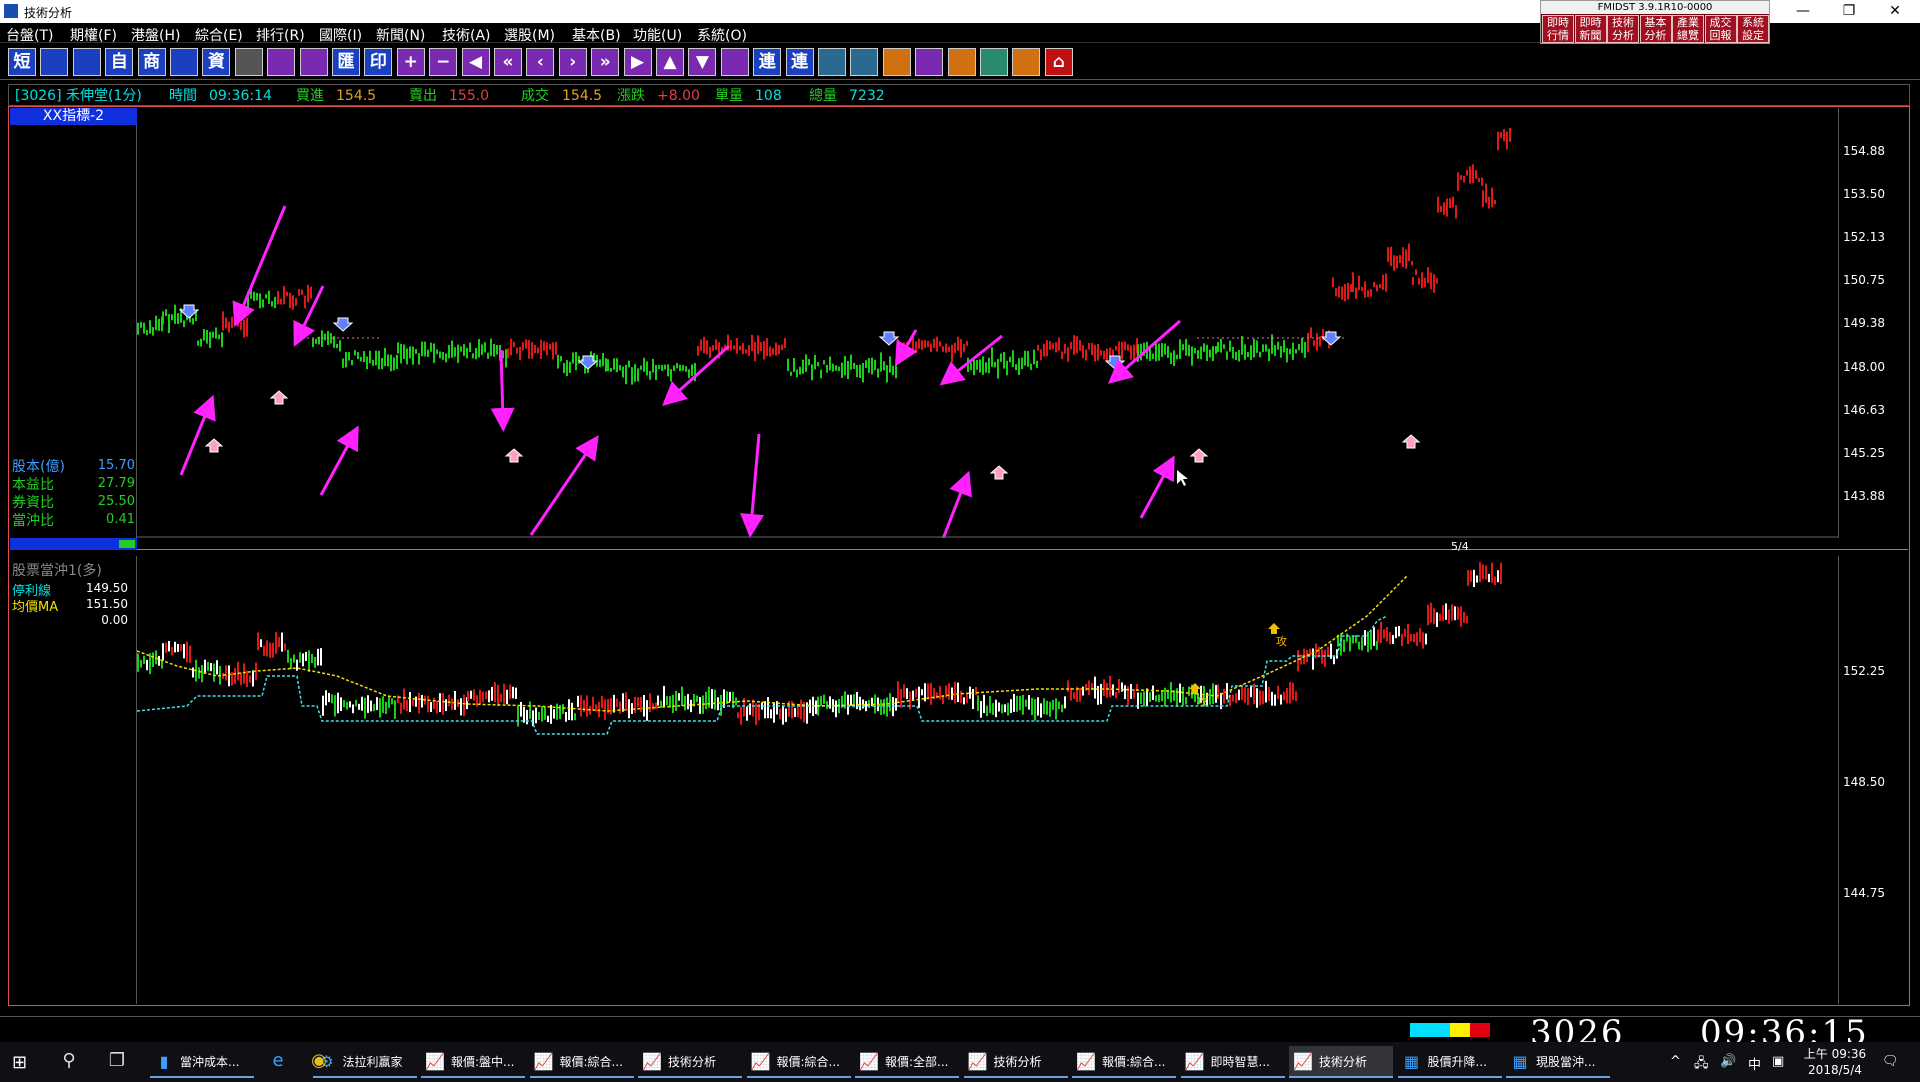  What do you see at coordinates (1728, 1061) in the screenshot?
I see `volume-icon: 🔊` at bounding box center [1728, 1061].